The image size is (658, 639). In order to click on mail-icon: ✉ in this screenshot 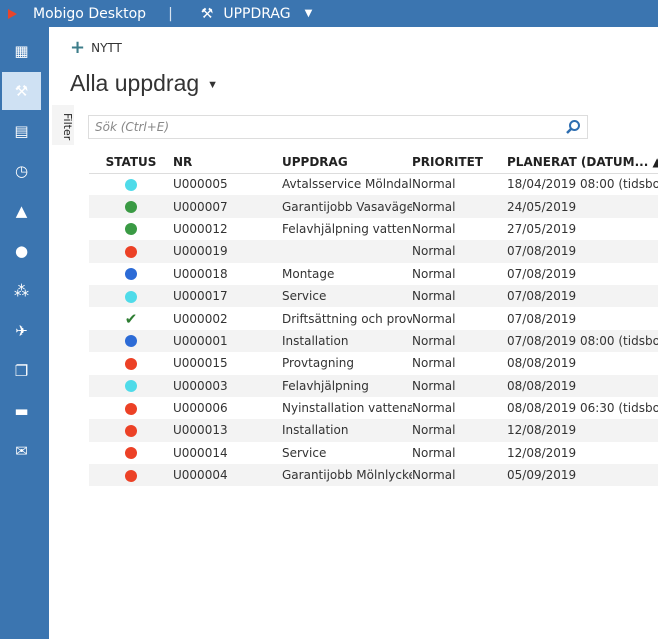, I will do `click(21, 451)`.